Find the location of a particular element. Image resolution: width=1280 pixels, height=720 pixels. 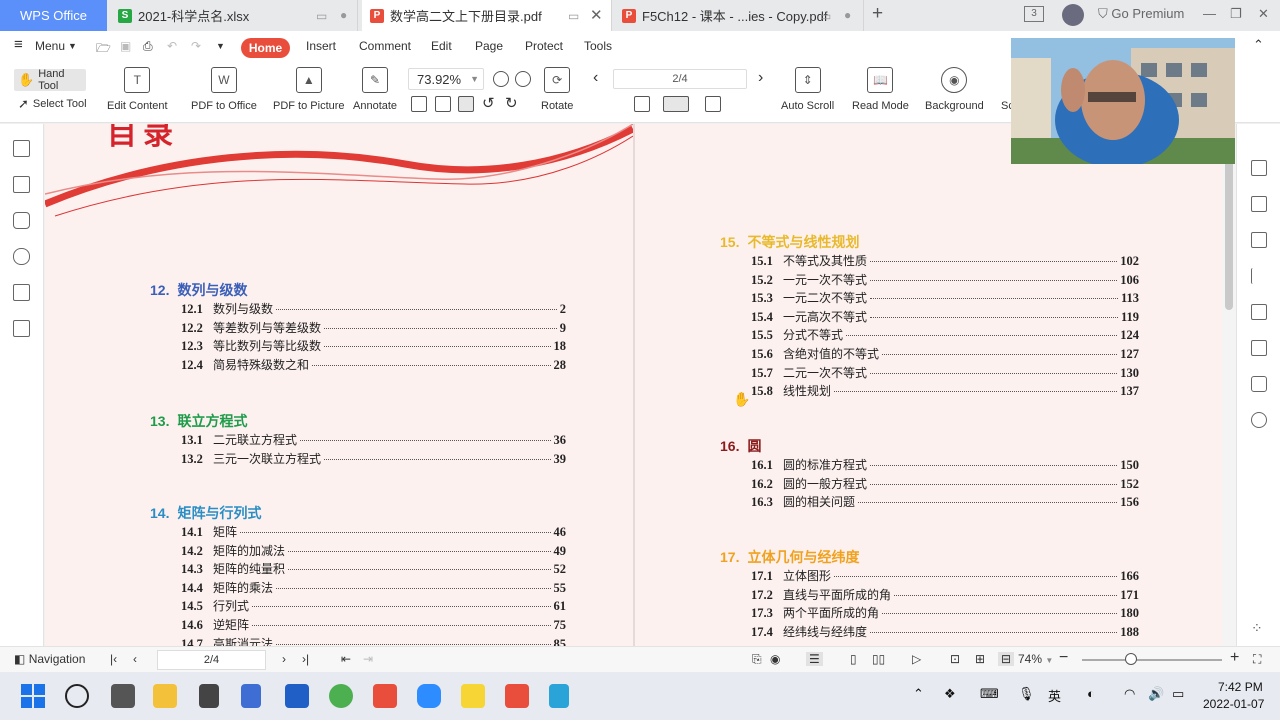

toc-section-title: 15. 不等式与线性规划 is located at coordinates (789, 242).